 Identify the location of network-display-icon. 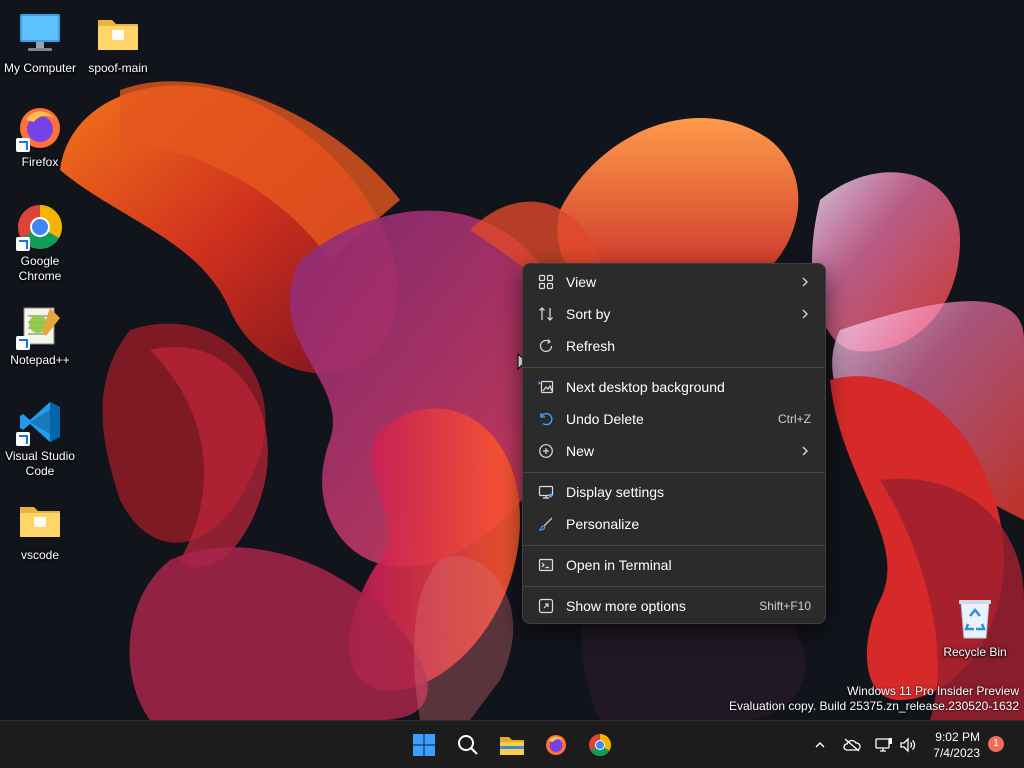
(883, 745).